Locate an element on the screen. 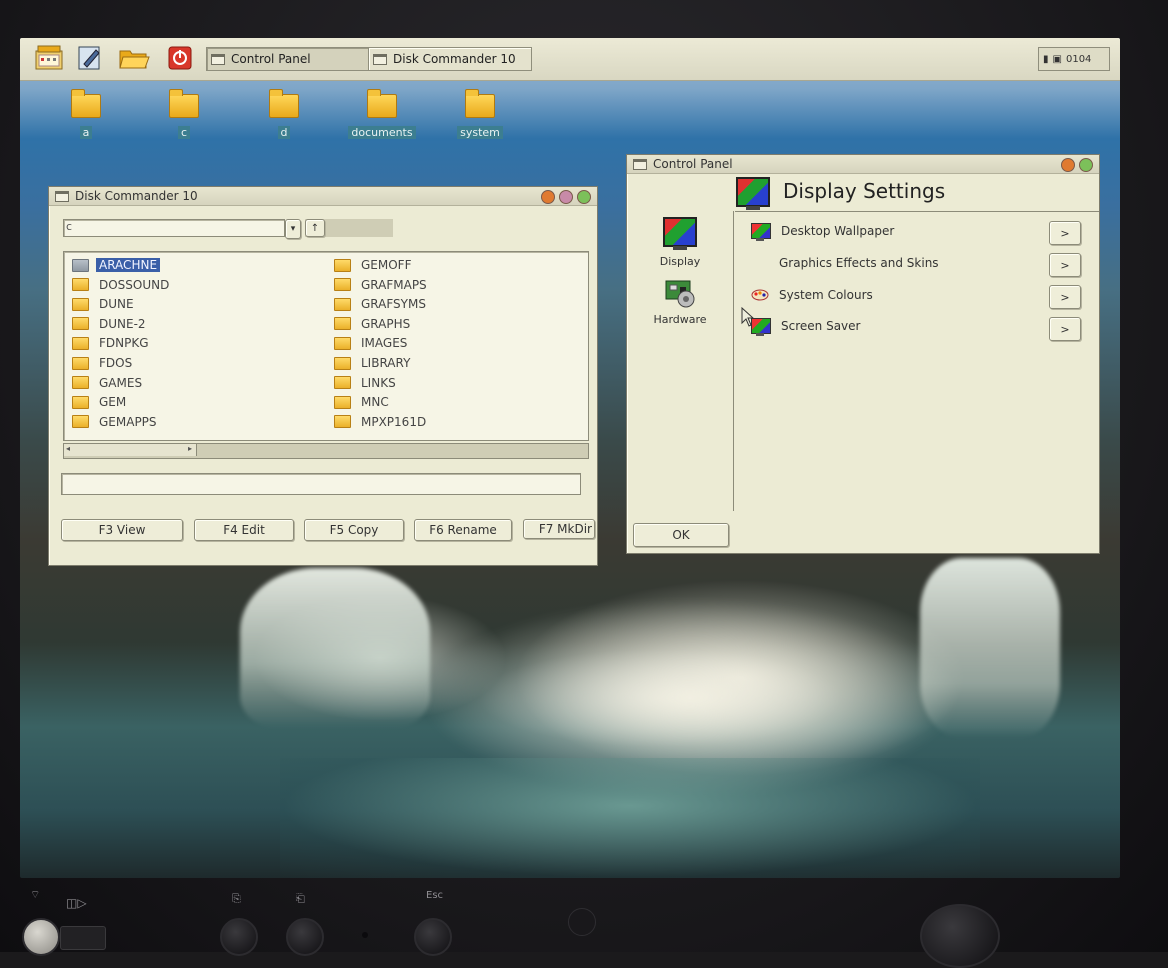 Image resolution: width=1168 pixels, height=968 pixels. taskbar: Control Panel Disk Commander 10 ▮ ▣ 0104 is located at coordinates (570, 59).